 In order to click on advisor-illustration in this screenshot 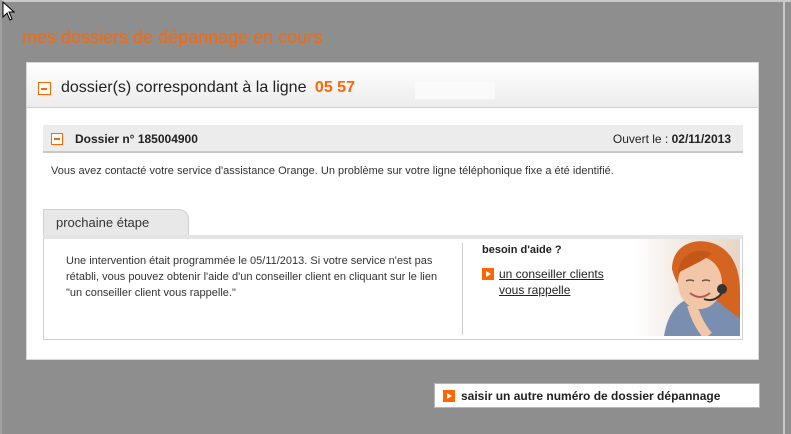, I will do `click(702, 288)`.